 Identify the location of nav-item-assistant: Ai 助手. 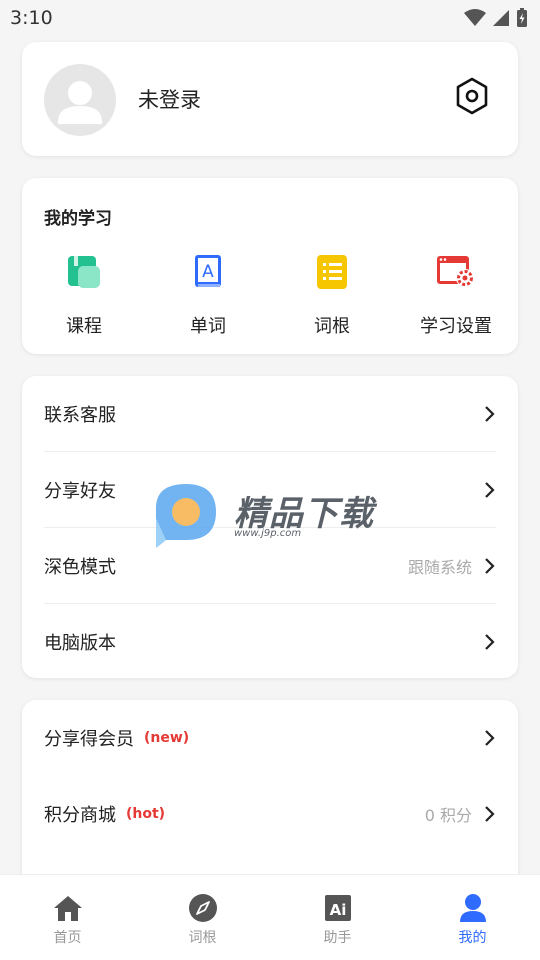
(337, 917).